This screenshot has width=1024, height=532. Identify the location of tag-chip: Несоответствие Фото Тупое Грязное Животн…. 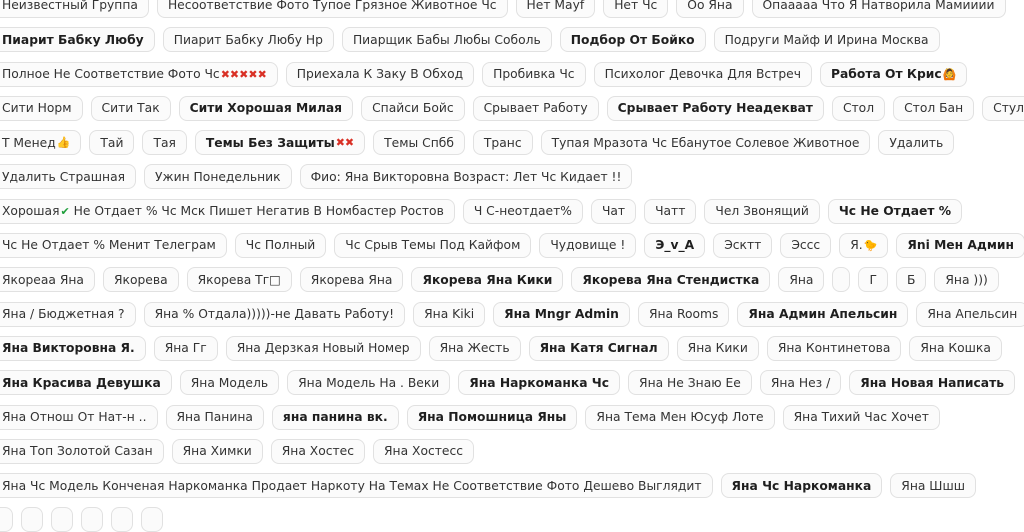
(332, 9).